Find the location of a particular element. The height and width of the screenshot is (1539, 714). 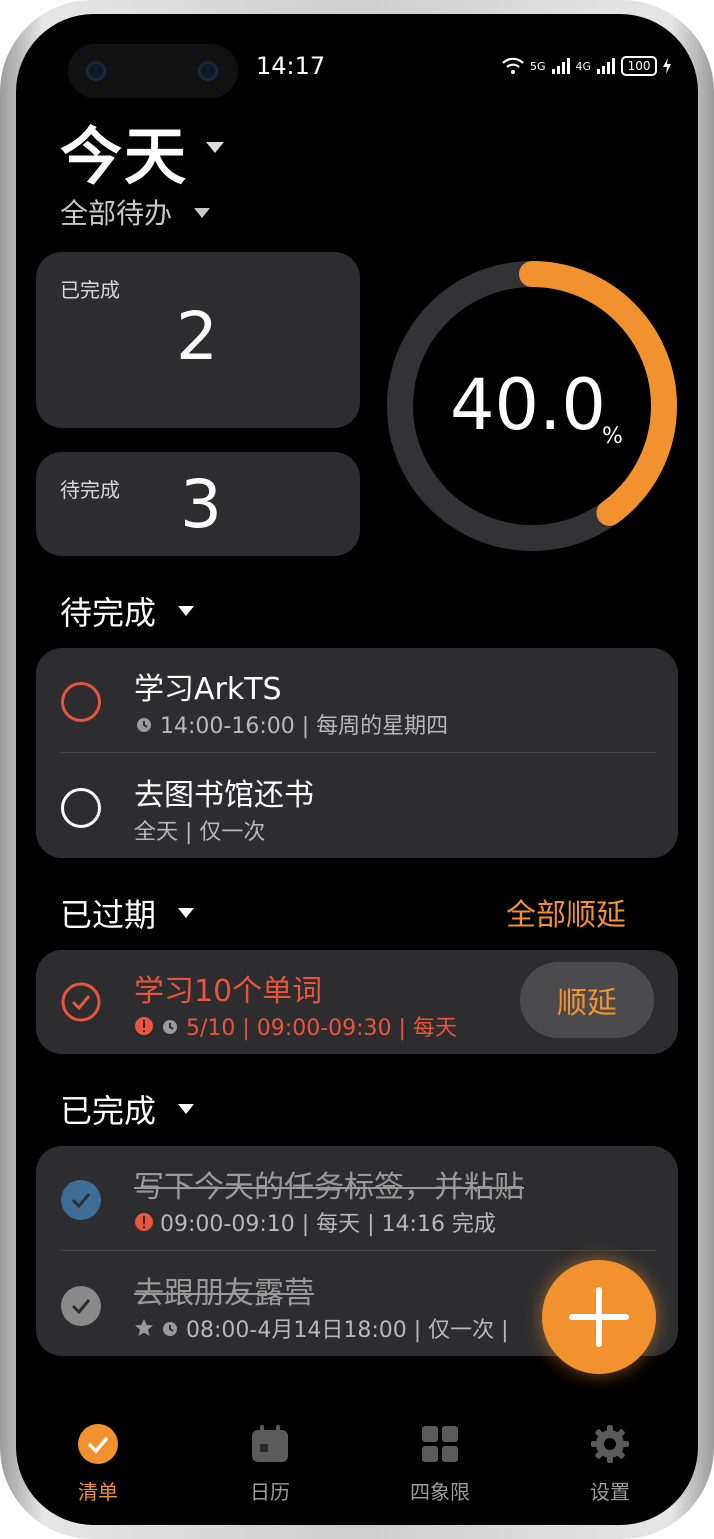

wifi-icon is located at coordinates (513, 65).